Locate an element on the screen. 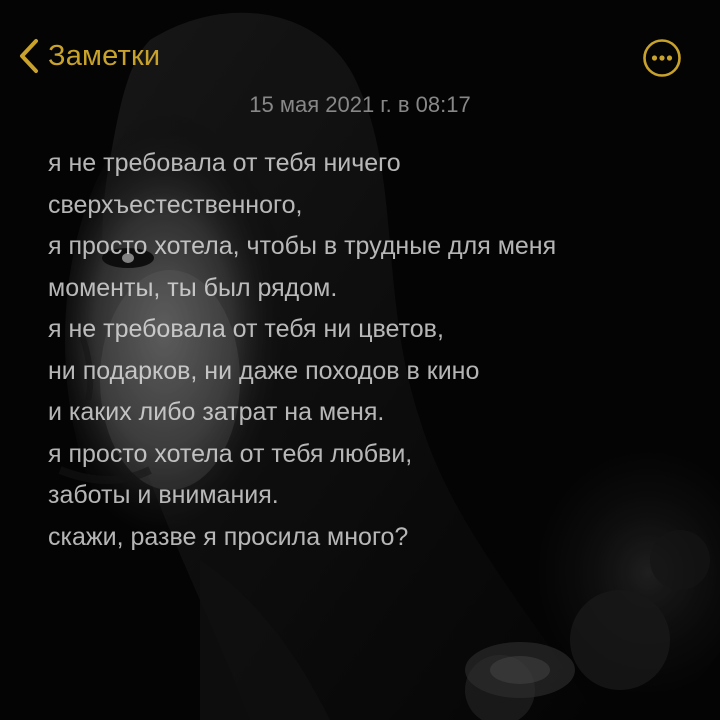  note-line: я не требовала от тебя ничего is located at coordinates (224, 163).